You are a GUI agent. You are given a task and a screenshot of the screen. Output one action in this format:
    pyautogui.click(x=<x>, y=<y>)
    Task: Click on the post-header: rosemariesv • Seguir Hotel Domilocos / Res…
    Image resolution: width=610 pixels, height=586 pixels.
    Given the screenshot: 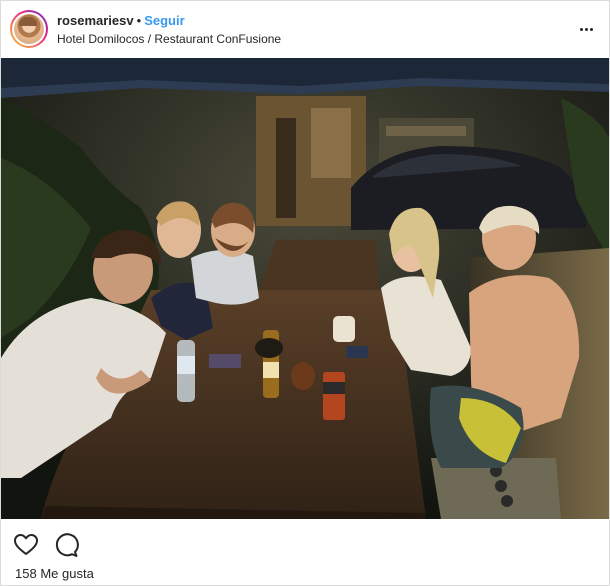 What is the action you would take?
    pyautogui.click(x=305, y=29)
    